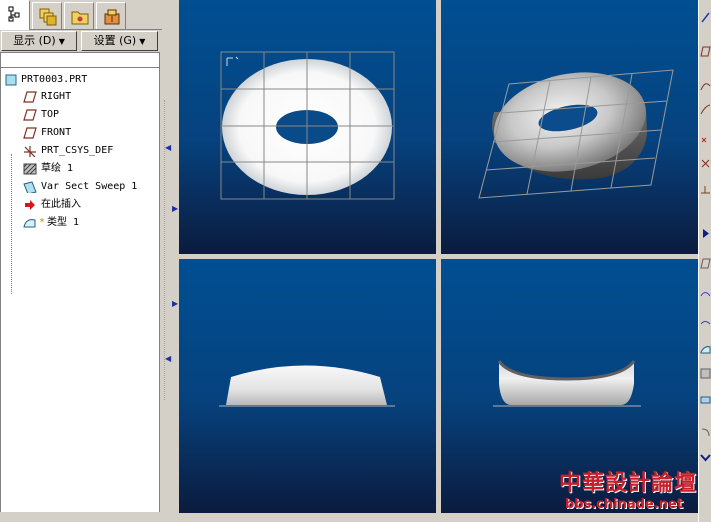 The width and height of the screenshot is (711, 522). What do you see at coordinates (89, 186) in the screenshot?
I see `tree-item-label: Var Sect Sweep 1` at bounding box center [89, 186].